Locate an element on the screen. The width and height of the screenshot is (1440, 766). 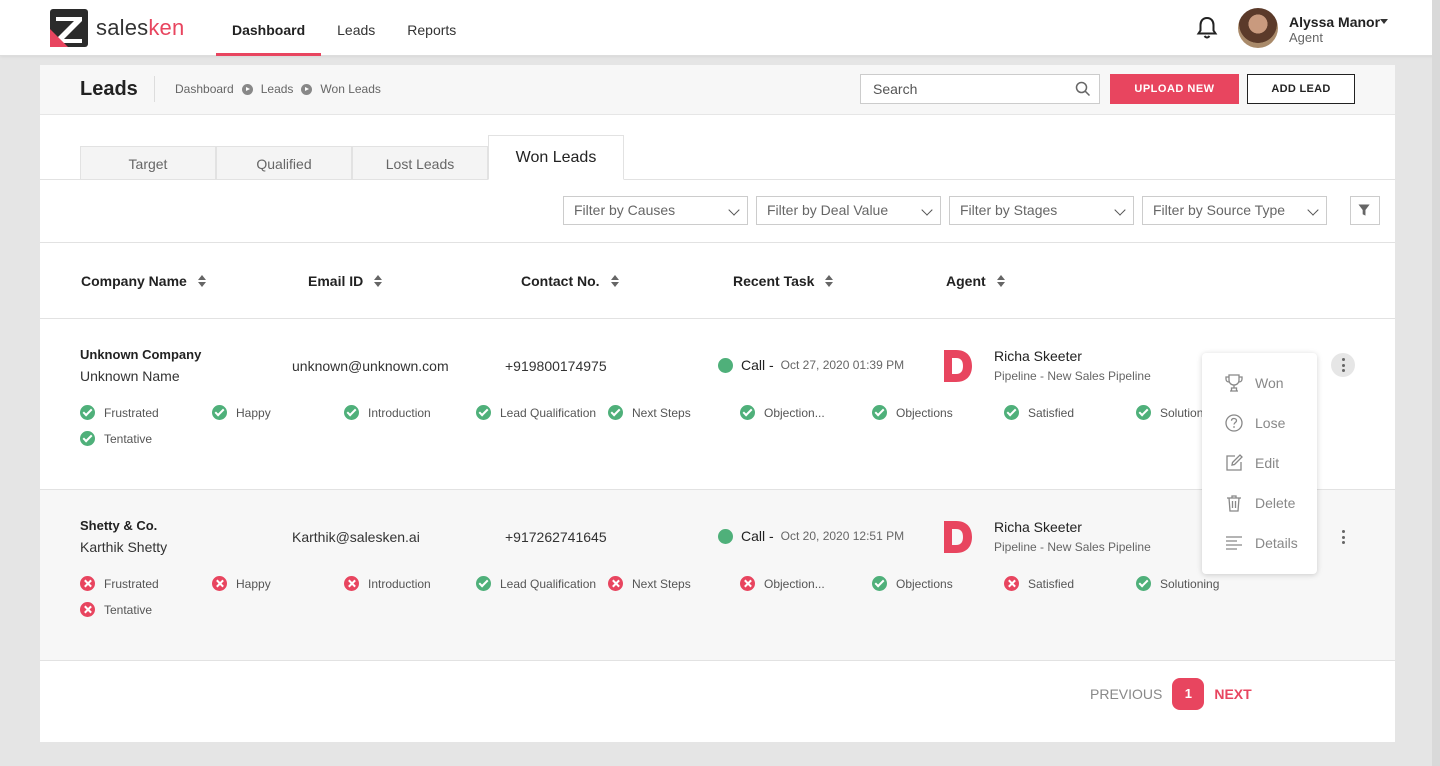
tag-item: Frustrated is located at coordinates (119, 583).